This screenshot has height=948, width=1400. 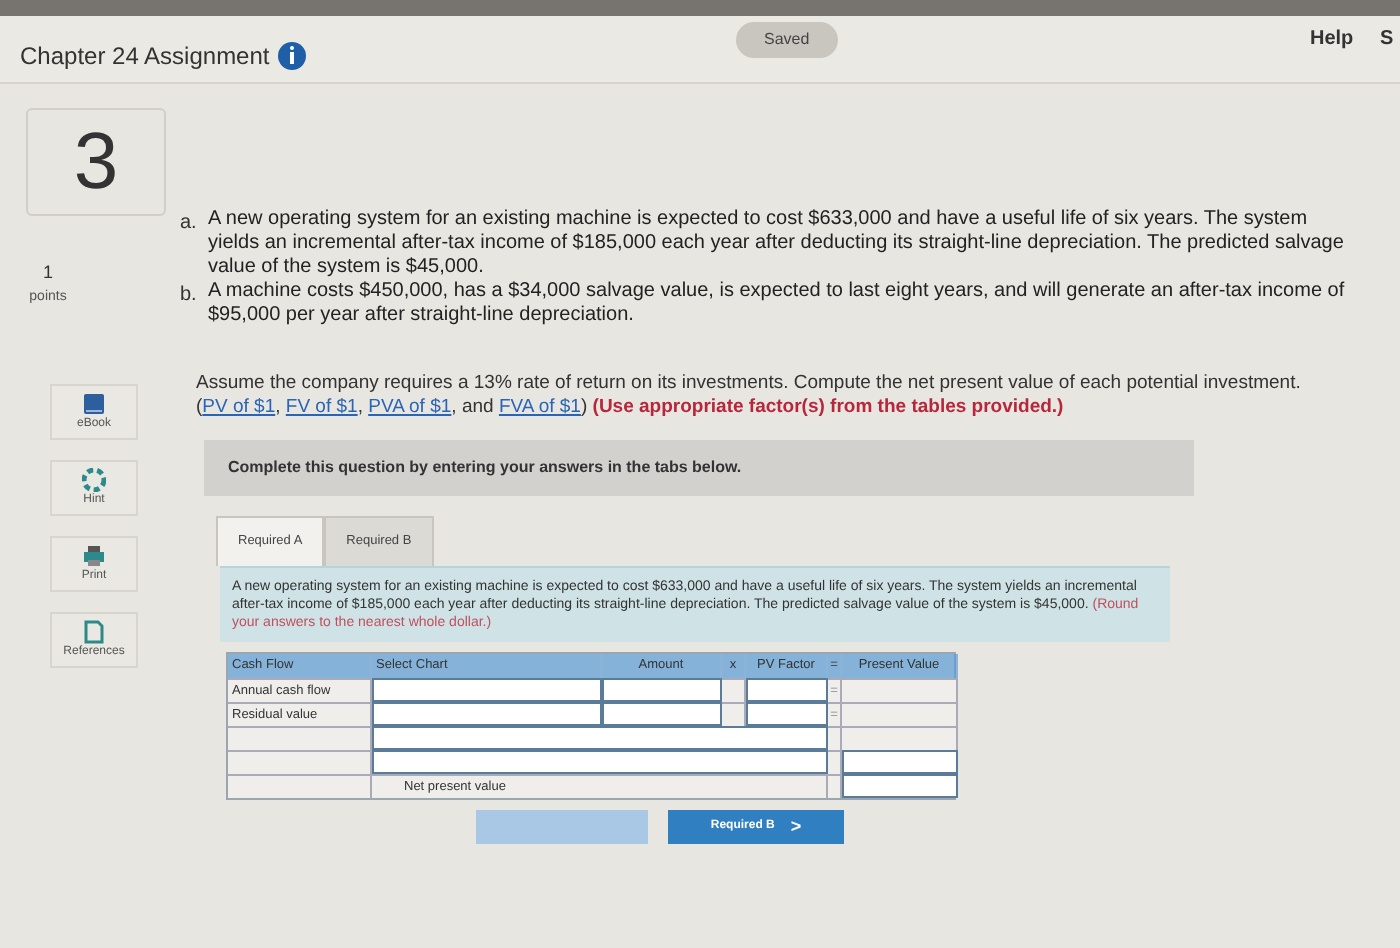 I want to click on table-link: PVA of $1, so click(x=410, y=407).